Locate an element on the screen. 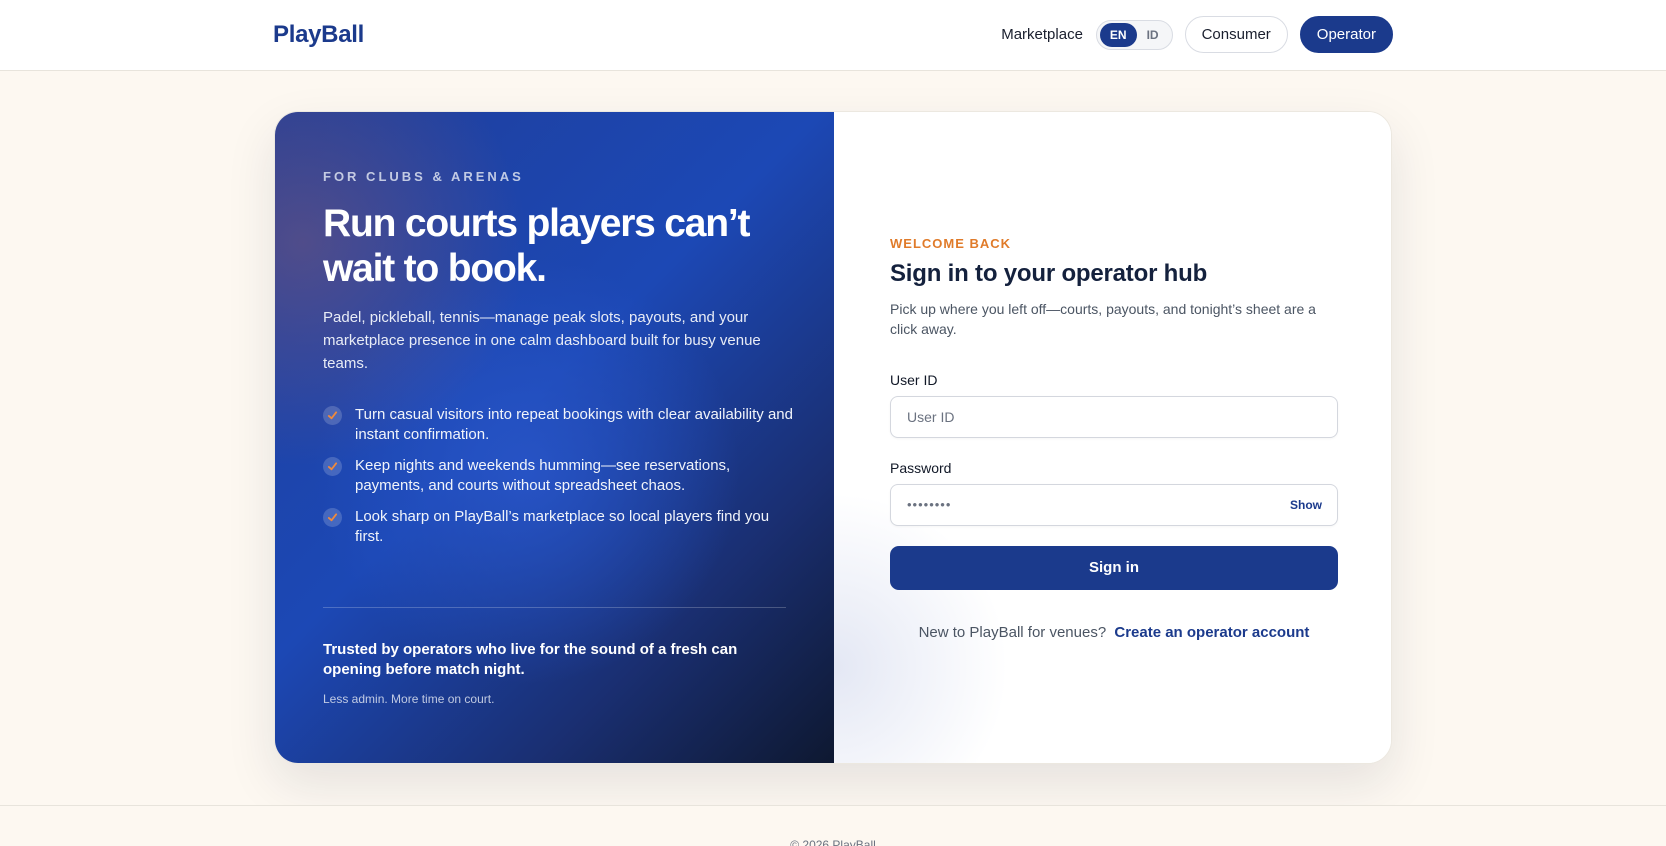 This screenshot has width=1666, height=846. hero-footnote: Less admin. More time on court. is located at coordinates (409, 699).